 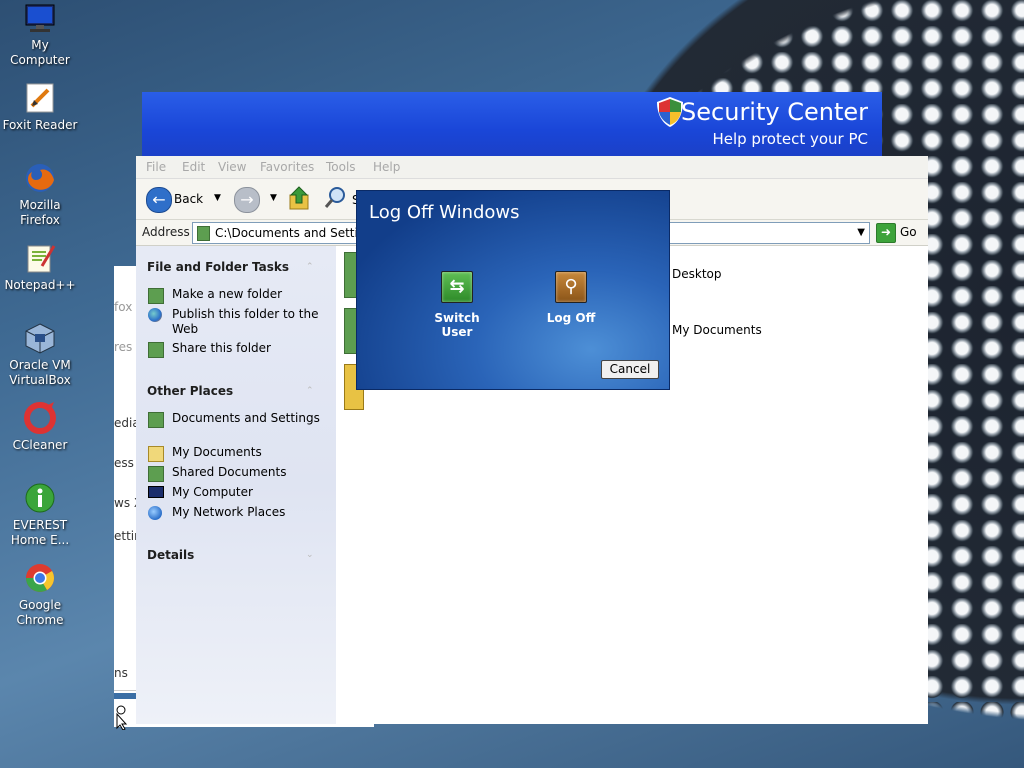 What do you see at coordinates (124, 463) in the screenshot?
I see `bg-window-text: ess` at bounding box center [124, 463].